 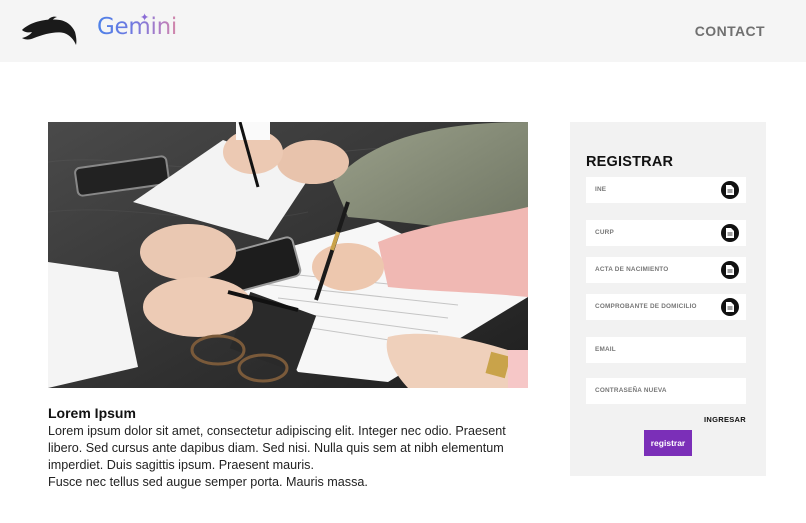 I want to click on field-label: INE, so click(x=601, y=189).